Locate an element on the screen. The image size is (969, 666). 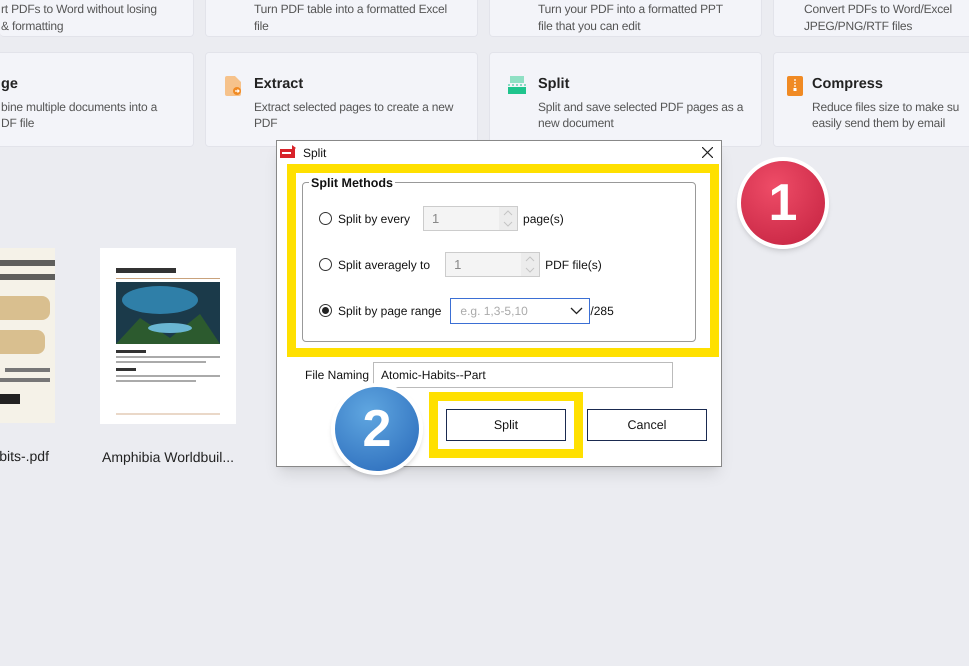
tool-title: Extract is located at coordinates (279, 84).